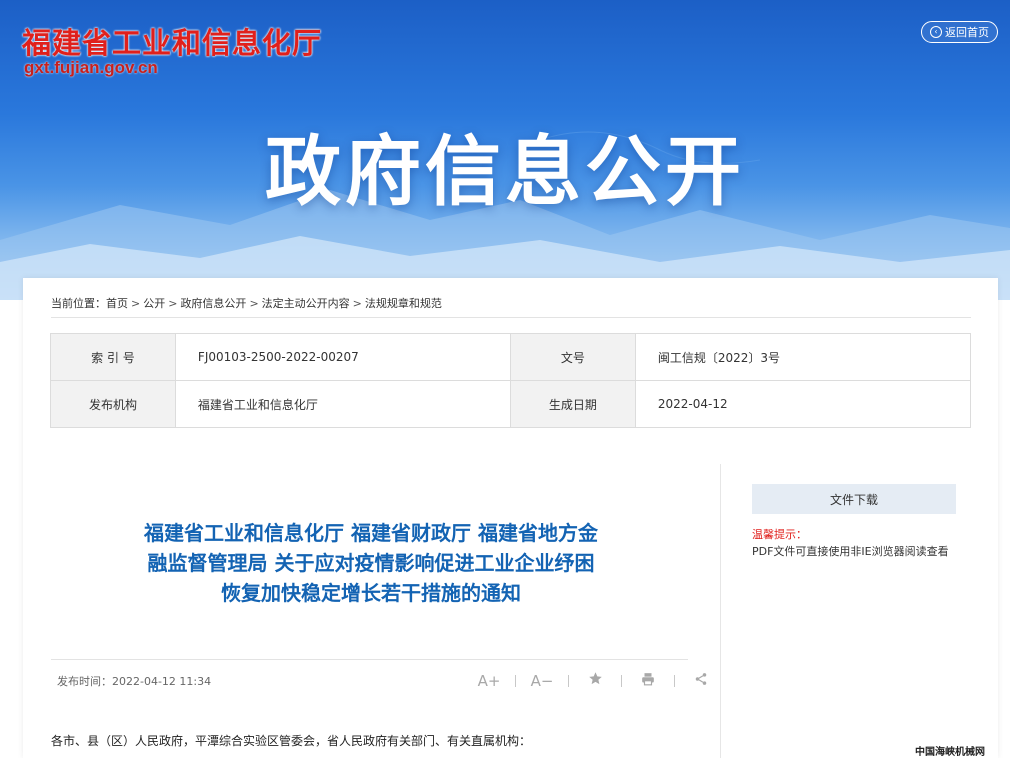 This screenshot has height=758, width=1010. What do you see at coordinates (117, 303) in the screenshot?
I see `breadcrumb-item-home: 首页` at bounding box center [117, 303].